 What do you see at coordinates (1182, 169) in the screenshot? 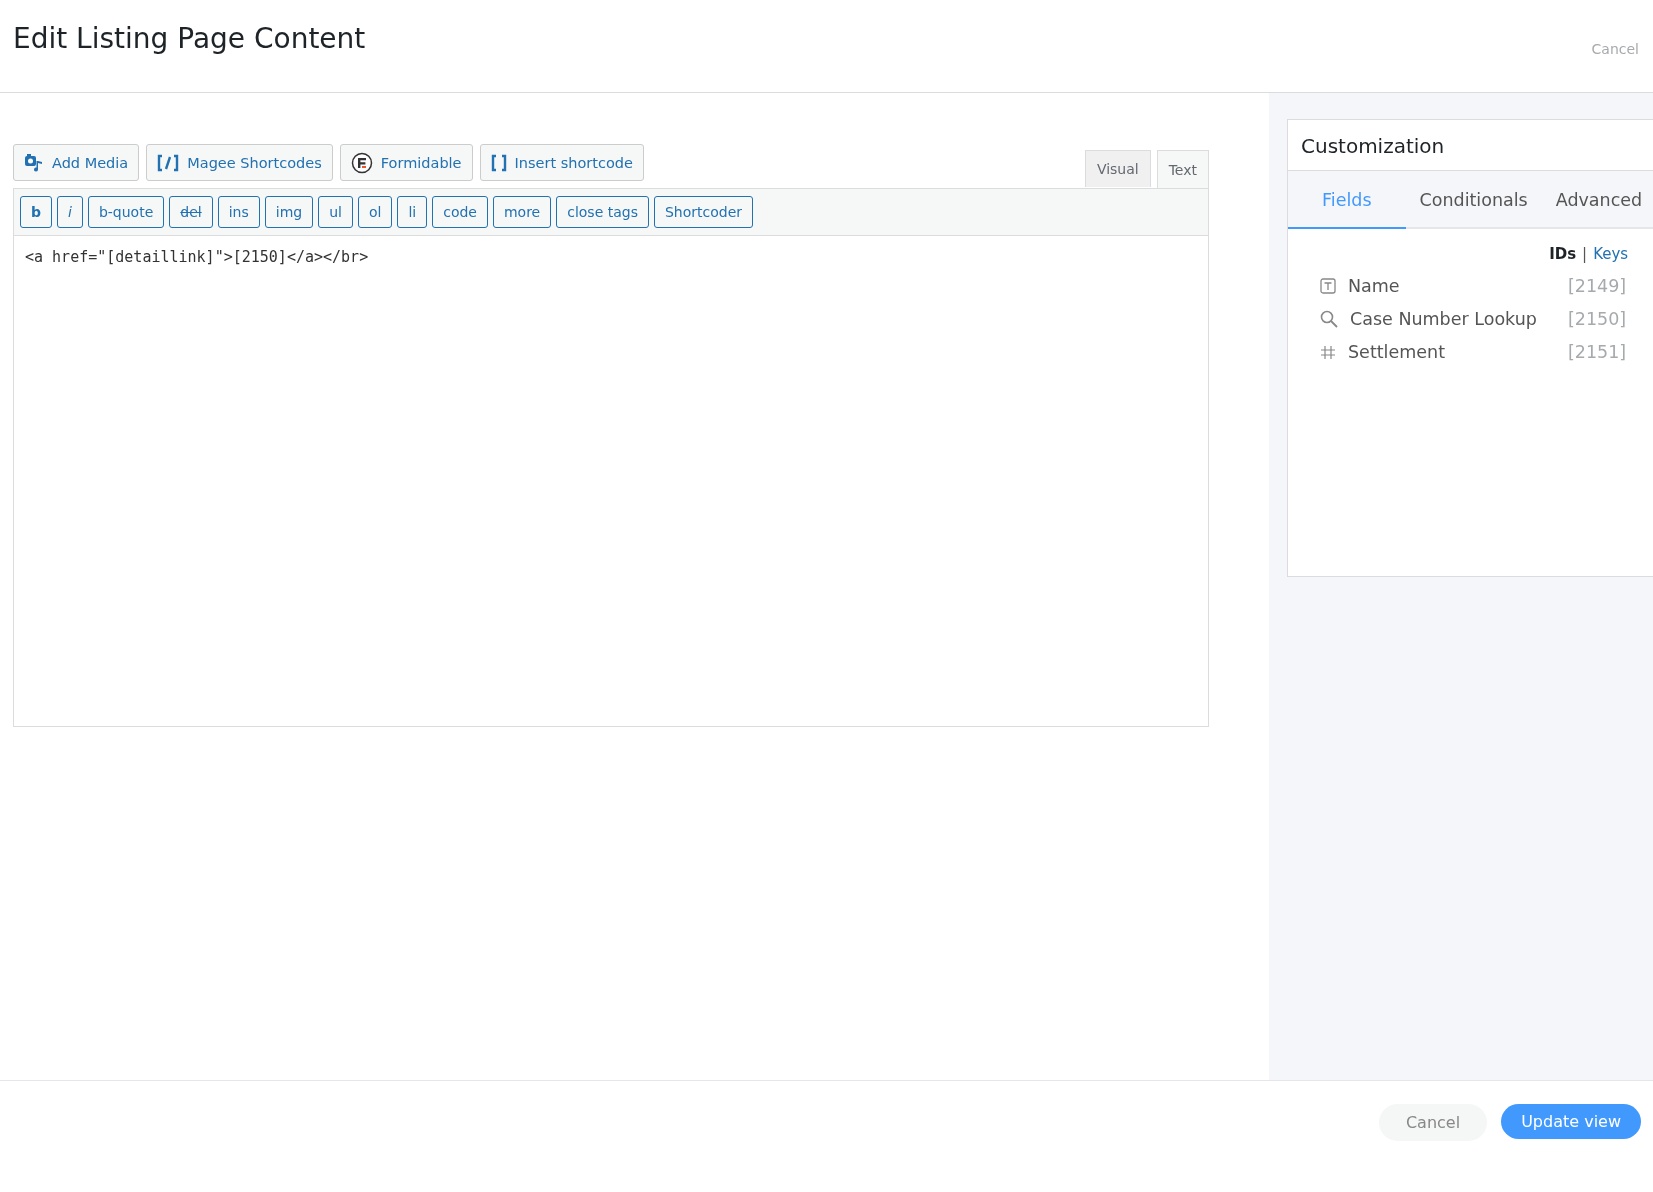
I see `editor-tab: Text` at bounding box center [1182, 169].